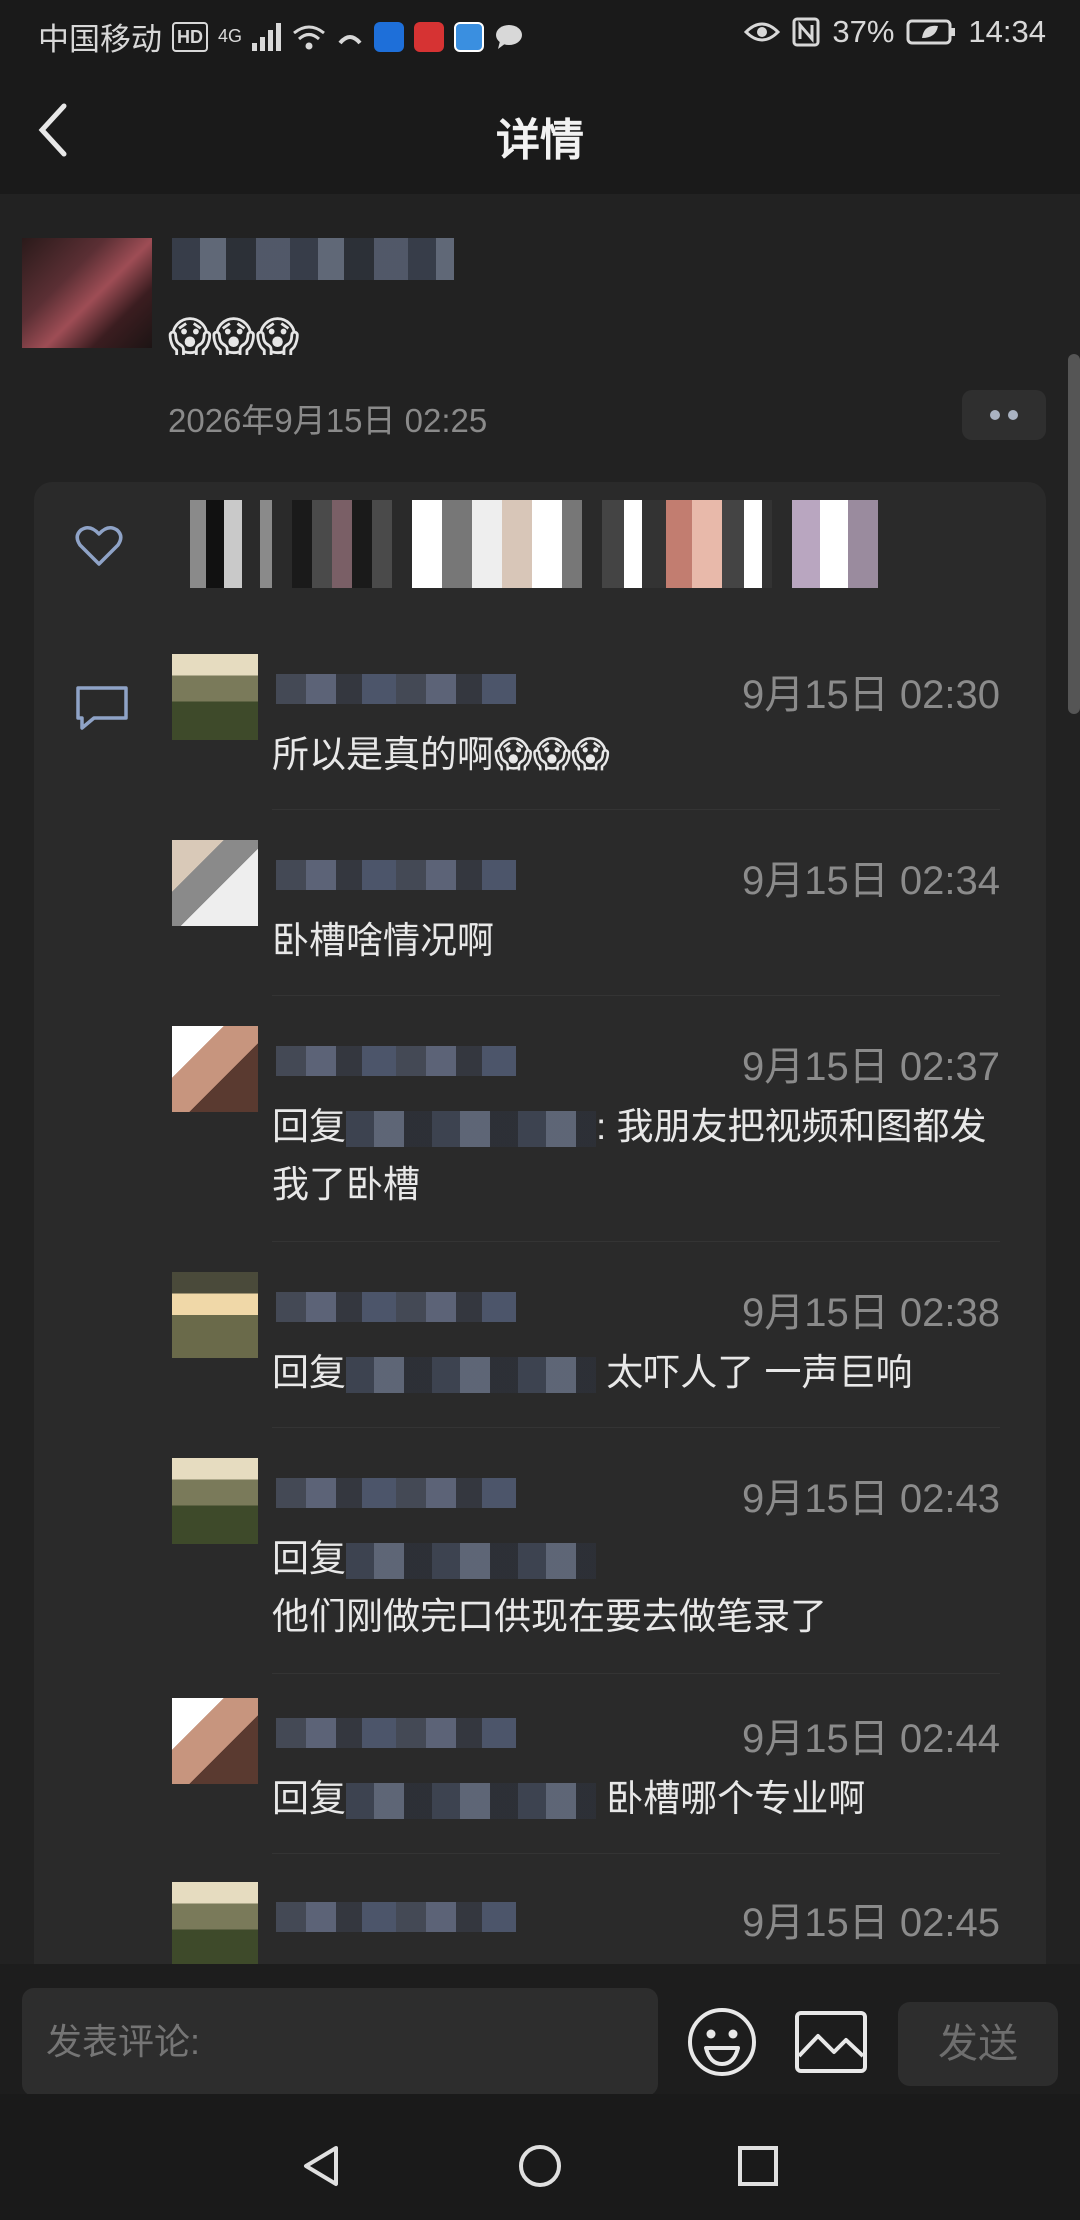  I want to click on comment-item: 9月15日 02:34 卧槽啥情况啊, so click(606, 918).